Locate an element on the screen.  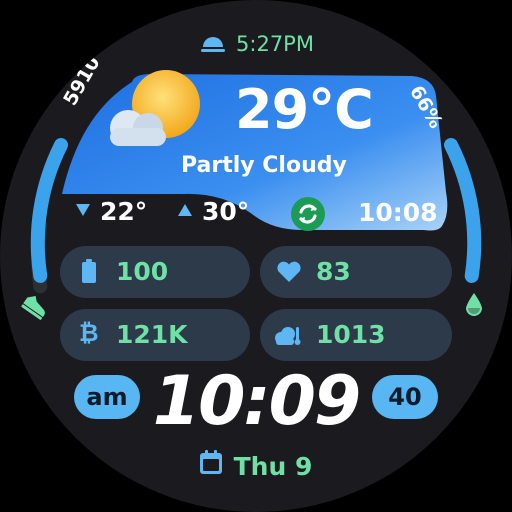
current-temperature: 29°C is located at coordinates (304, 109).